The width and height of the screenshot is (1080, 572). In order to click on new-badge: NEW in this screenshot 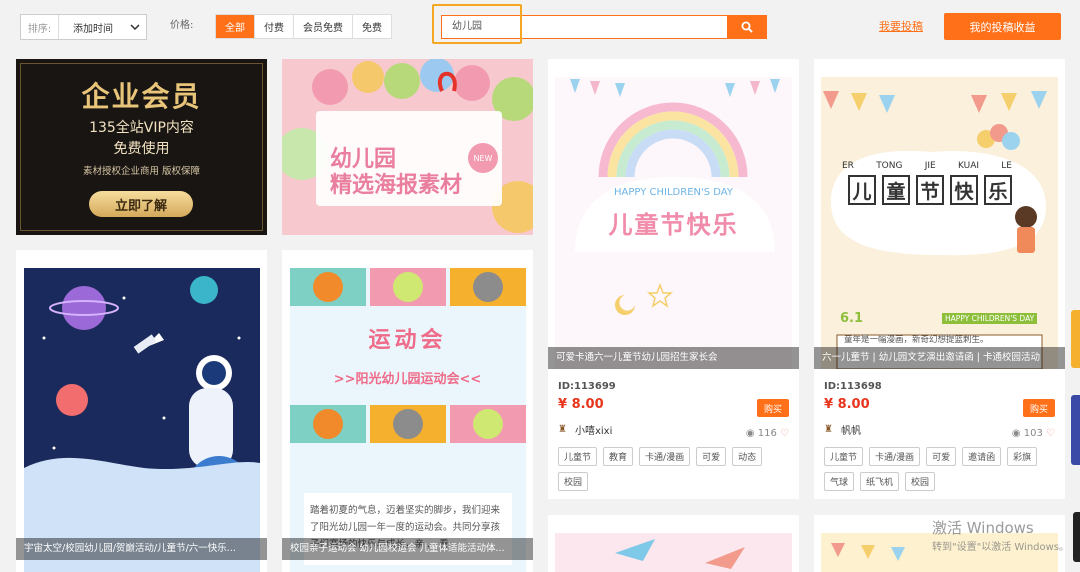, I will do `click(483, 158)`.